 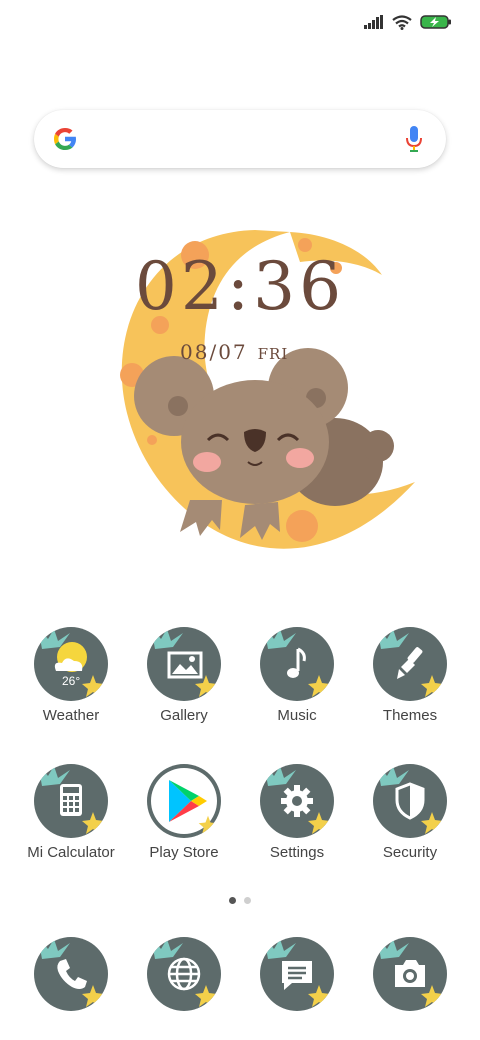 What do you see at coordinates (410, 715) in the screenshot?
I see `app-label: Themes` at bounding box center [410, 715].